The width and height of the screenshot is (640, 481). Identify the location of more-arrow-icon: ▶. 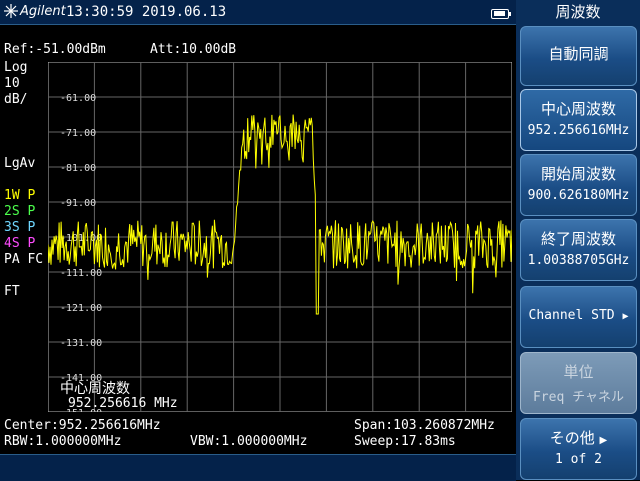
(603, 440).